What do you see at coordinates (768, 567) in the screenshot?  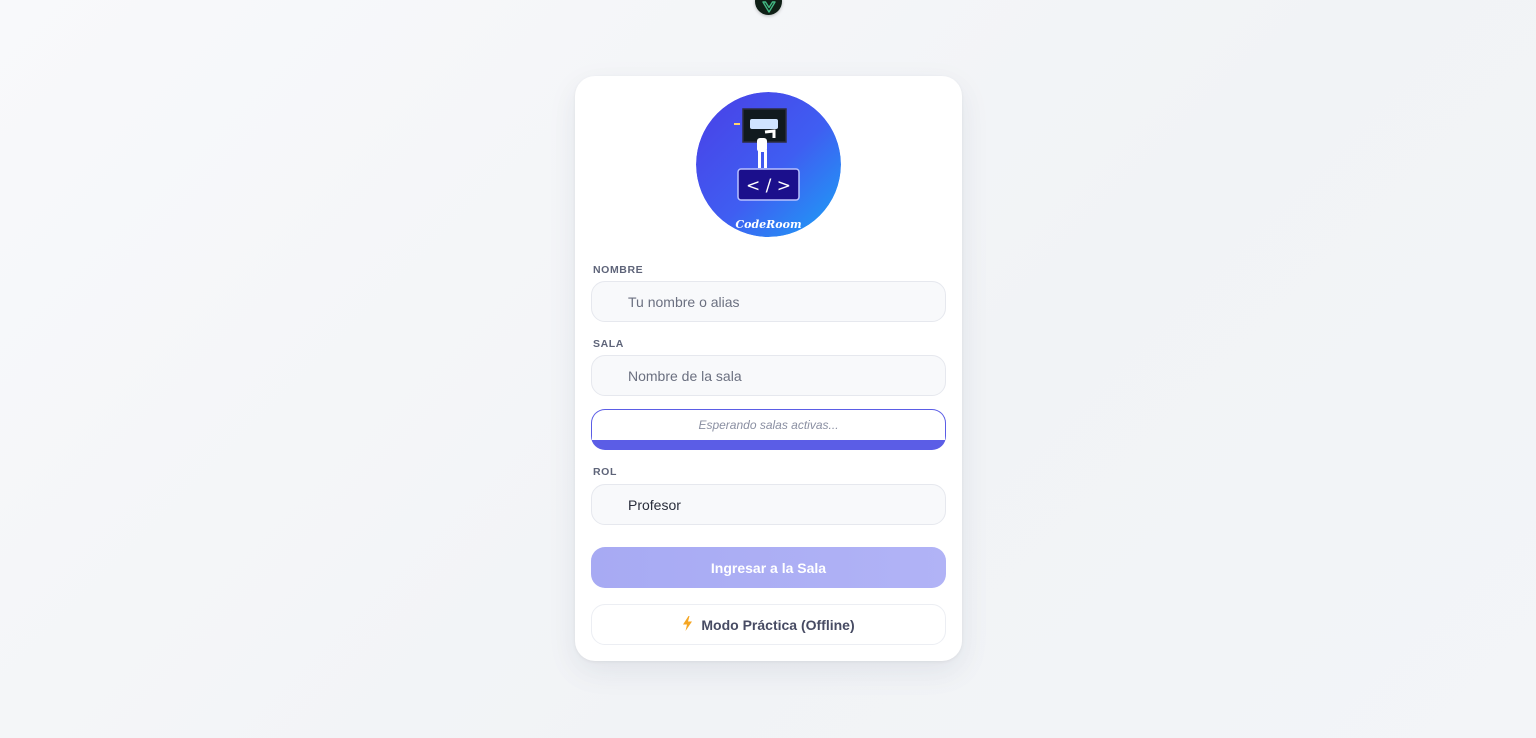 I see `join-room-button: Ingresar a la Sala` at bounding box center [768, 567].